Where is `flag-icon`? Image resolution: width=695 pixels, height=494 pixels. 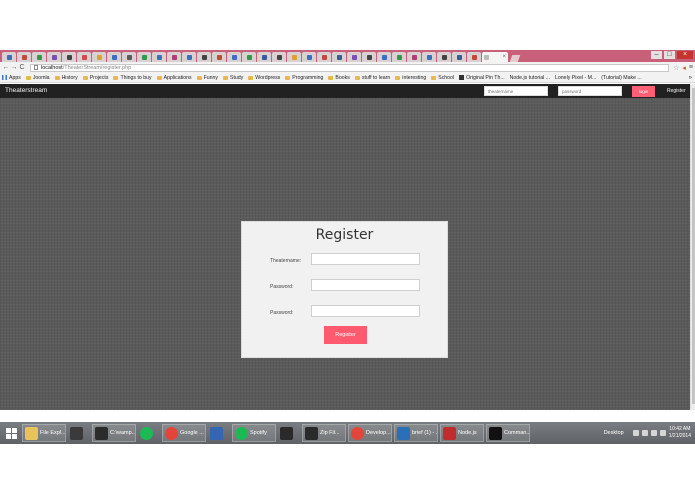 flag-icon is located at coordinates (662, 433).